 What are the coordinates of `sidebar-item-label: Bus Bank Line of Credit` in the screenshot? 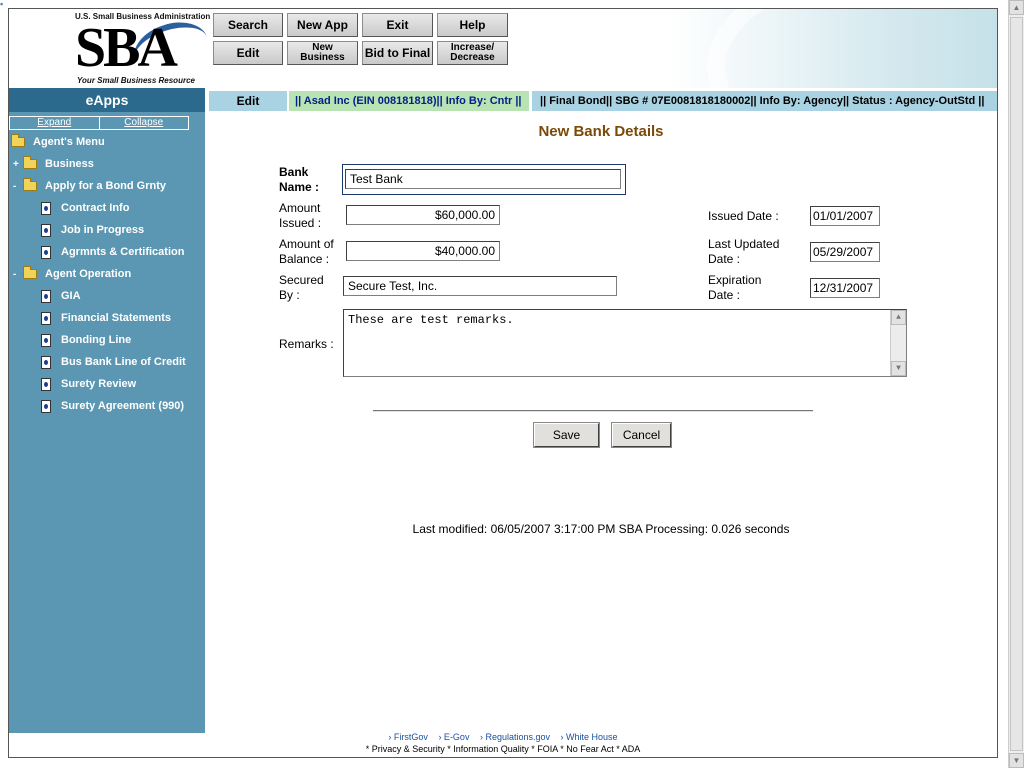 It's located at (123, 362).